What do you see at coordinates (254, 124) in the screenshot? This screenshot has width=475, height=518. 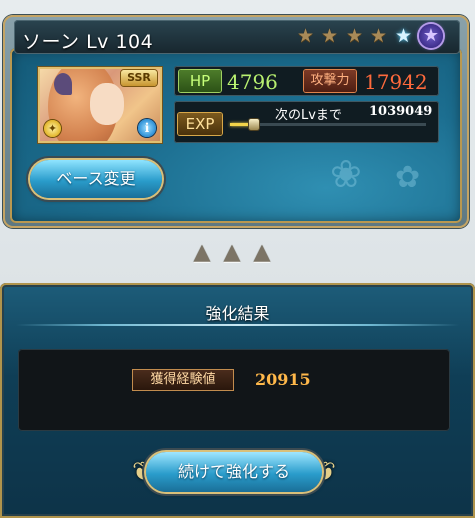 I see `exp-bar-knob` at bounding box center [254, 124].